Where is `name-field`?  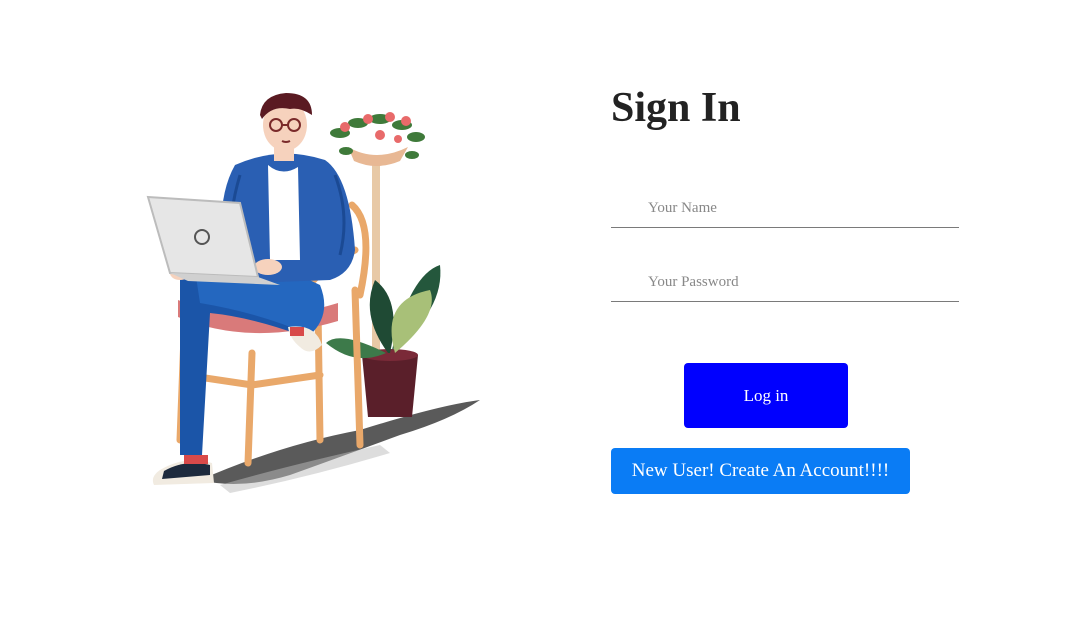
name-field is located at coordinates (785, 209).